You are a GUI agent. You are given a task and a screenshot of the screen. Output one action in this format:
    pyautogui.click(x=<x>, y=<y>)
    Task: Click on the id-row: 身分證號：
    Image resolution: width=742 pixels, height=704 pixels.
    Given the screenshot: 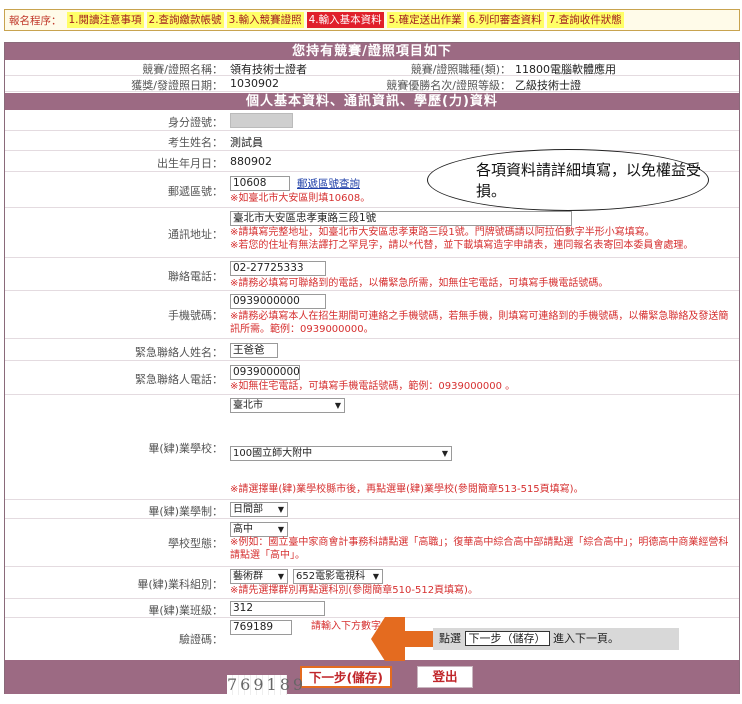 What is the action you would take?
    pyautogui.click(x=372, y=120)
    